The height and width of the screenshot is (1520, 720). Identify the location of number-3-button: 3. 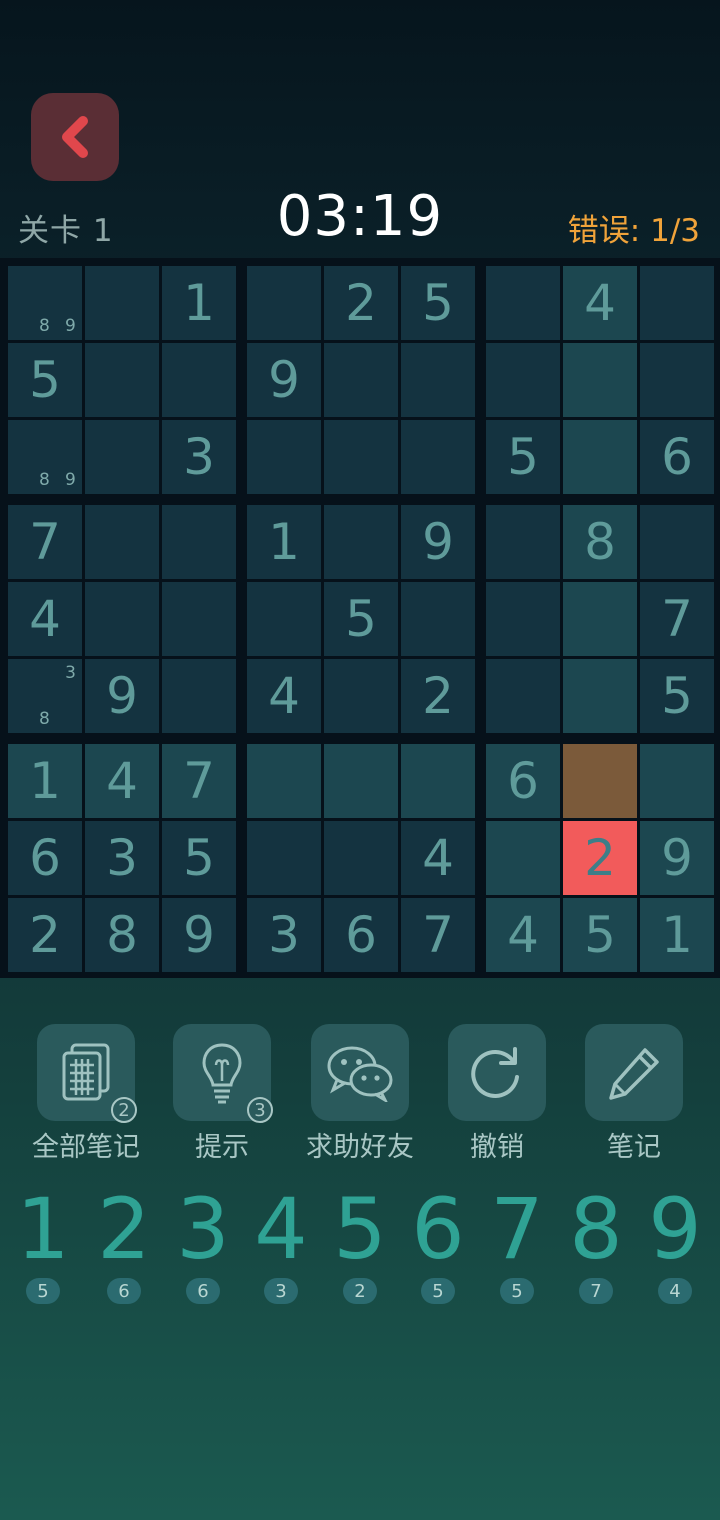
(203, 1229).